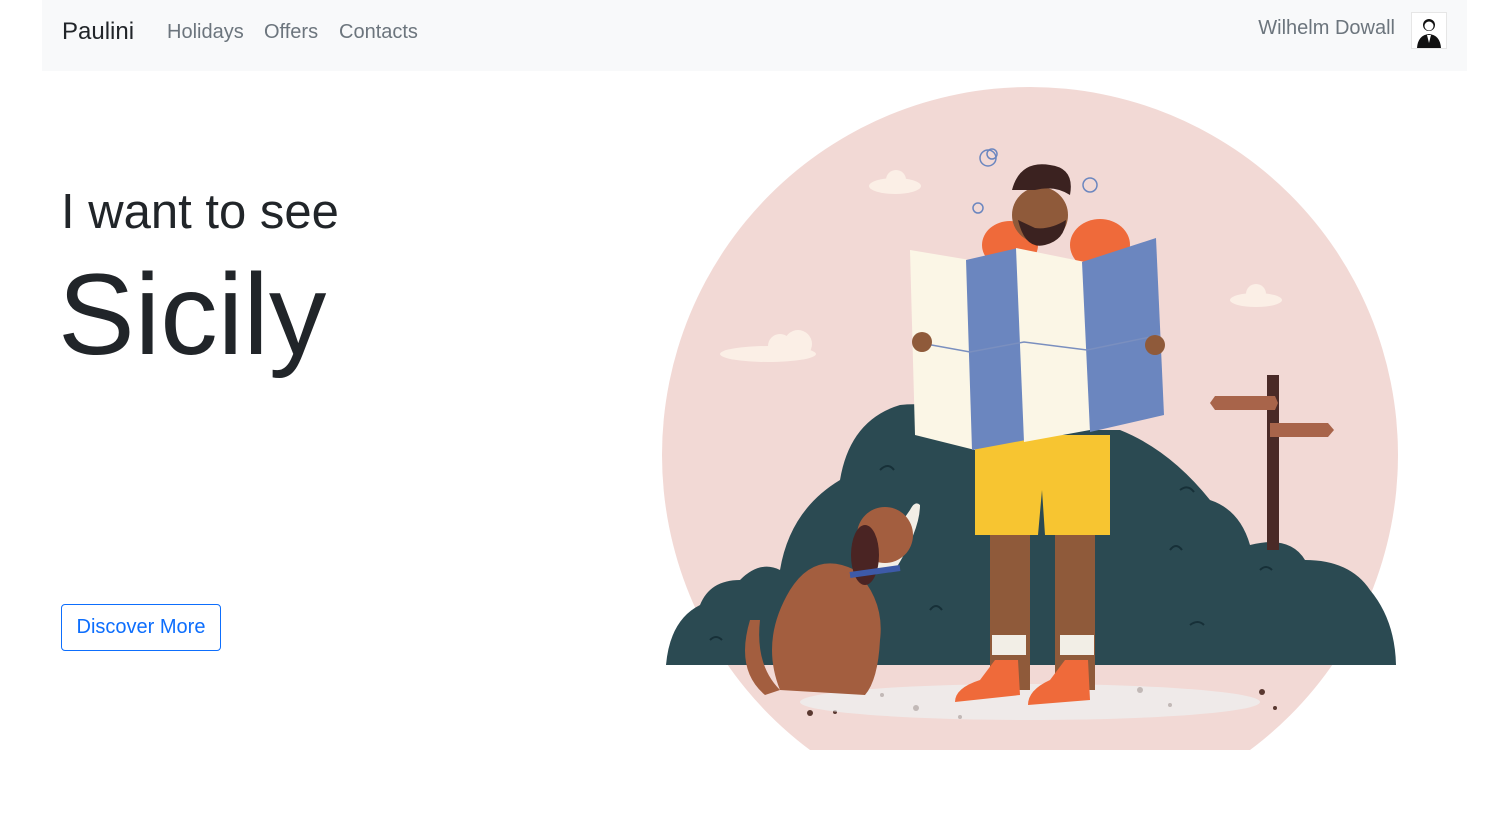  I want to click on hero-destination: Sicily, so click(192, 315).